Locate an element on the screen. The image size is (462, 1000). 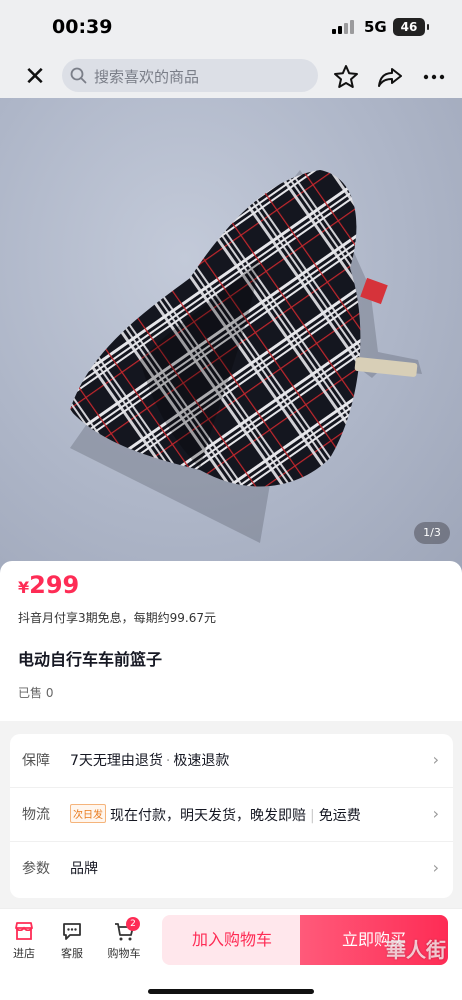
params-row: 参数 品牌 › is located at coordinates (231, 869).